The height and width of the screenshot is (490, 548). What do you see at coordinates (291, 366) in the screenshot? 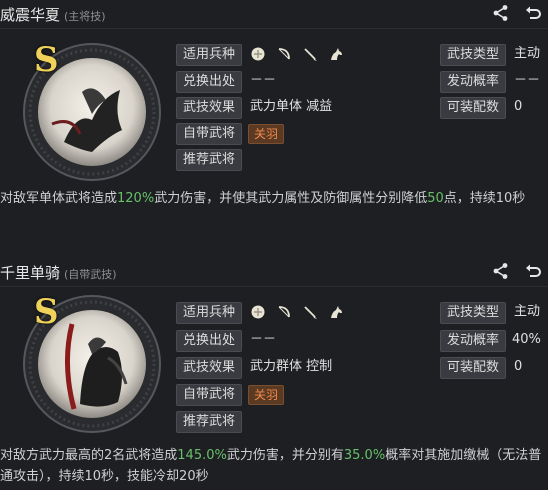
I see `effect-value: 武力群体 控制` at bounding box center [291, 366].